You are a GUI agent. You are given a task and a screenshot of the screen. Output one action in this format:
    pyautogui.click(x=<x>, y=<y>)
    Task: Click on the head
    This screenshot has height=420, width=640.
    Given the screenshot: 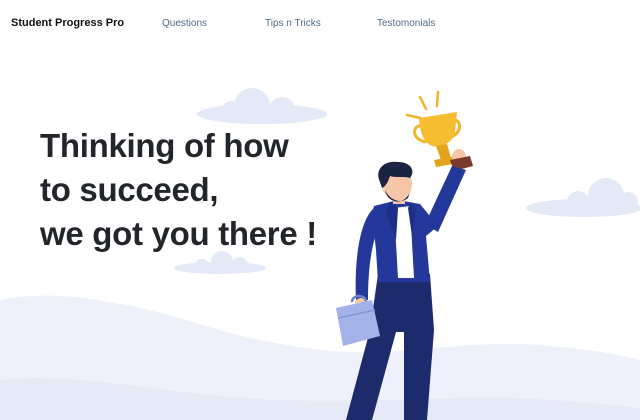 What is the action you would take?
    pyautogui.click(x=395, y=181)
    